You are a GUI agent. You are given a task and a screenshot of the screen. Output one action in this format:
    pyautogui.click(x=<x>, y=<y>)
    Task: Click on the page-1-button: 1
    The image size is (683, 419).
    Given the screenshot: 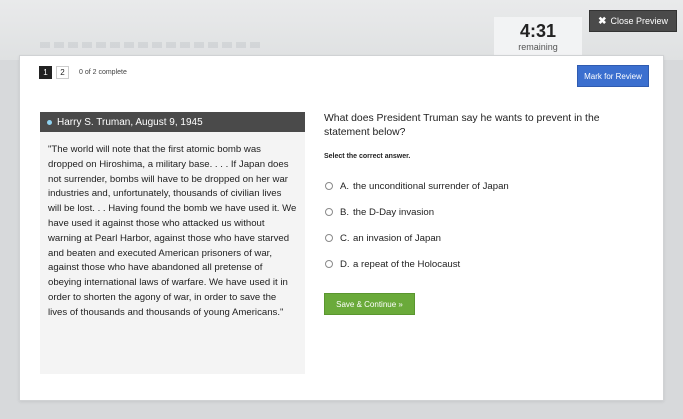 What is the action you would take?
    pyautogui.click(x=45, y=72)
    